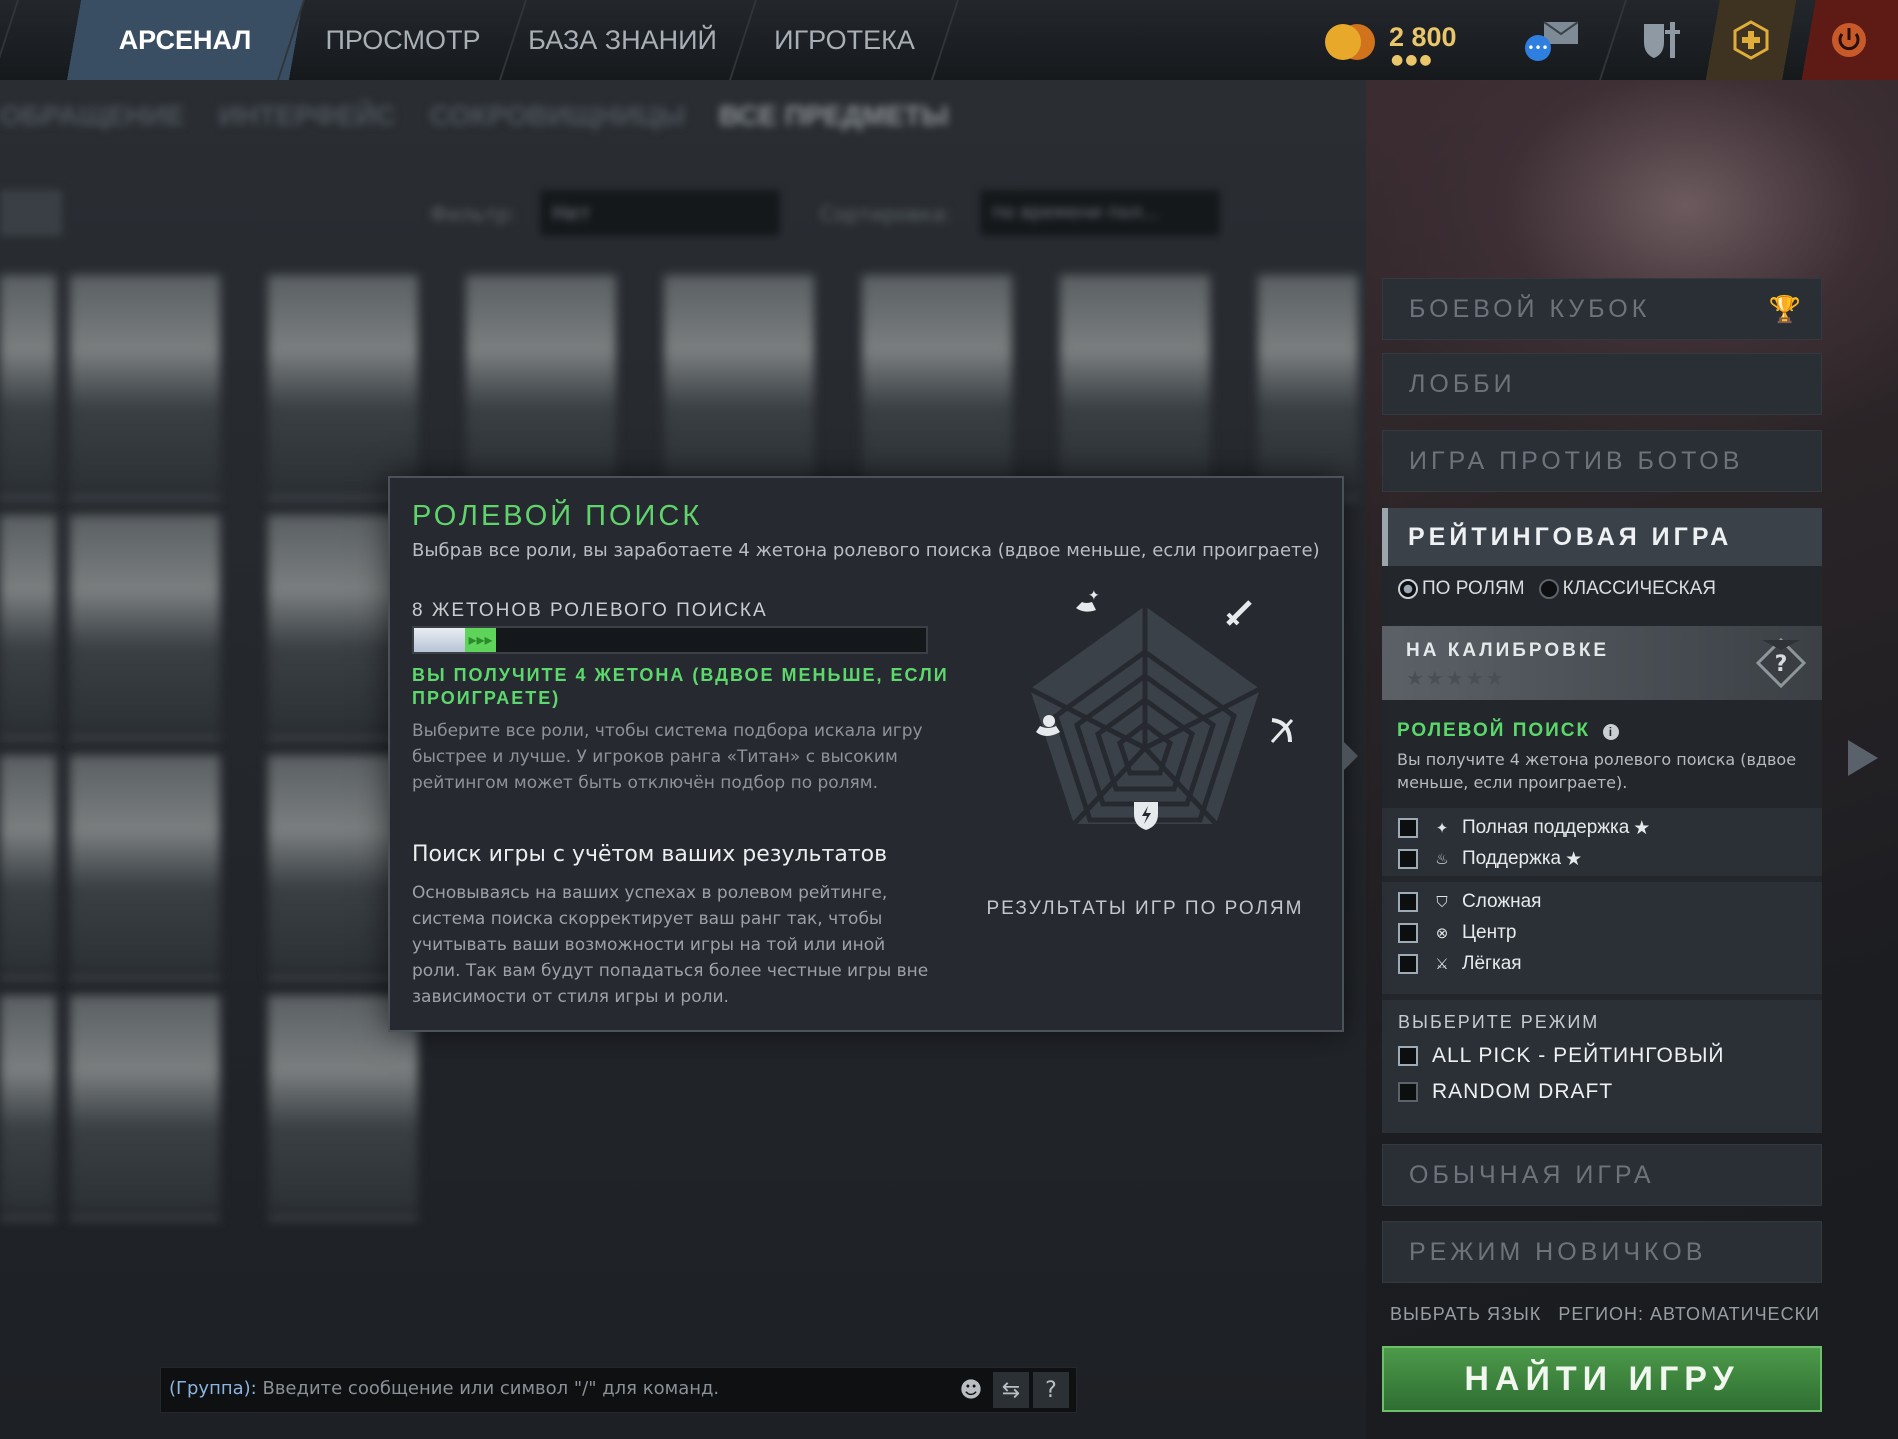 The width and height of the screenshot is (1898, 1439). I want to click on breadcrumb-item: ИНТЕРФЕЙС, so click(306, 115).